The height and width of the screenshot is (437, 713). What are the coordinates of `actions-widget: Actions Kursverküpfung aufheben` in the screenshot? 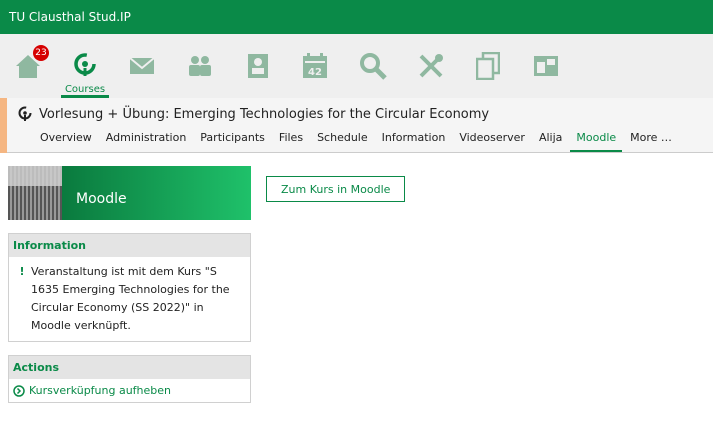 It's located at (129, 379).